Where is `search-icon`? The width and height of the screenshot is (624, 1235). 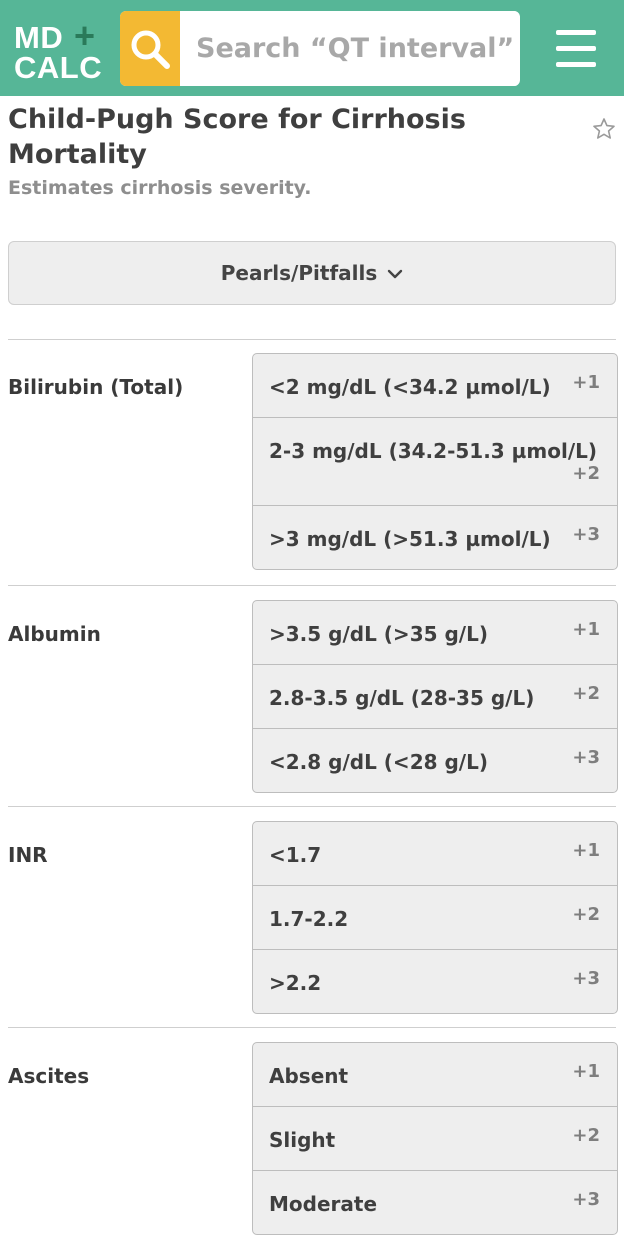
search-icon is located at coordinates (150, 49).